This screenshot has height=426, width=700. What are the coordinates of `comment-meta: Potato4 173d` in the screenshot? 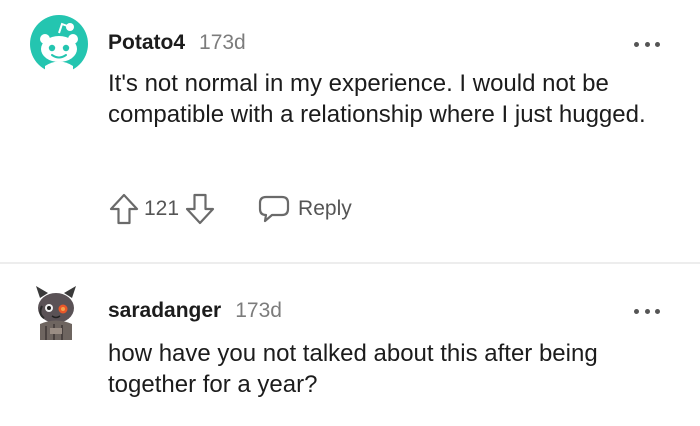 It's located at (177, 43).